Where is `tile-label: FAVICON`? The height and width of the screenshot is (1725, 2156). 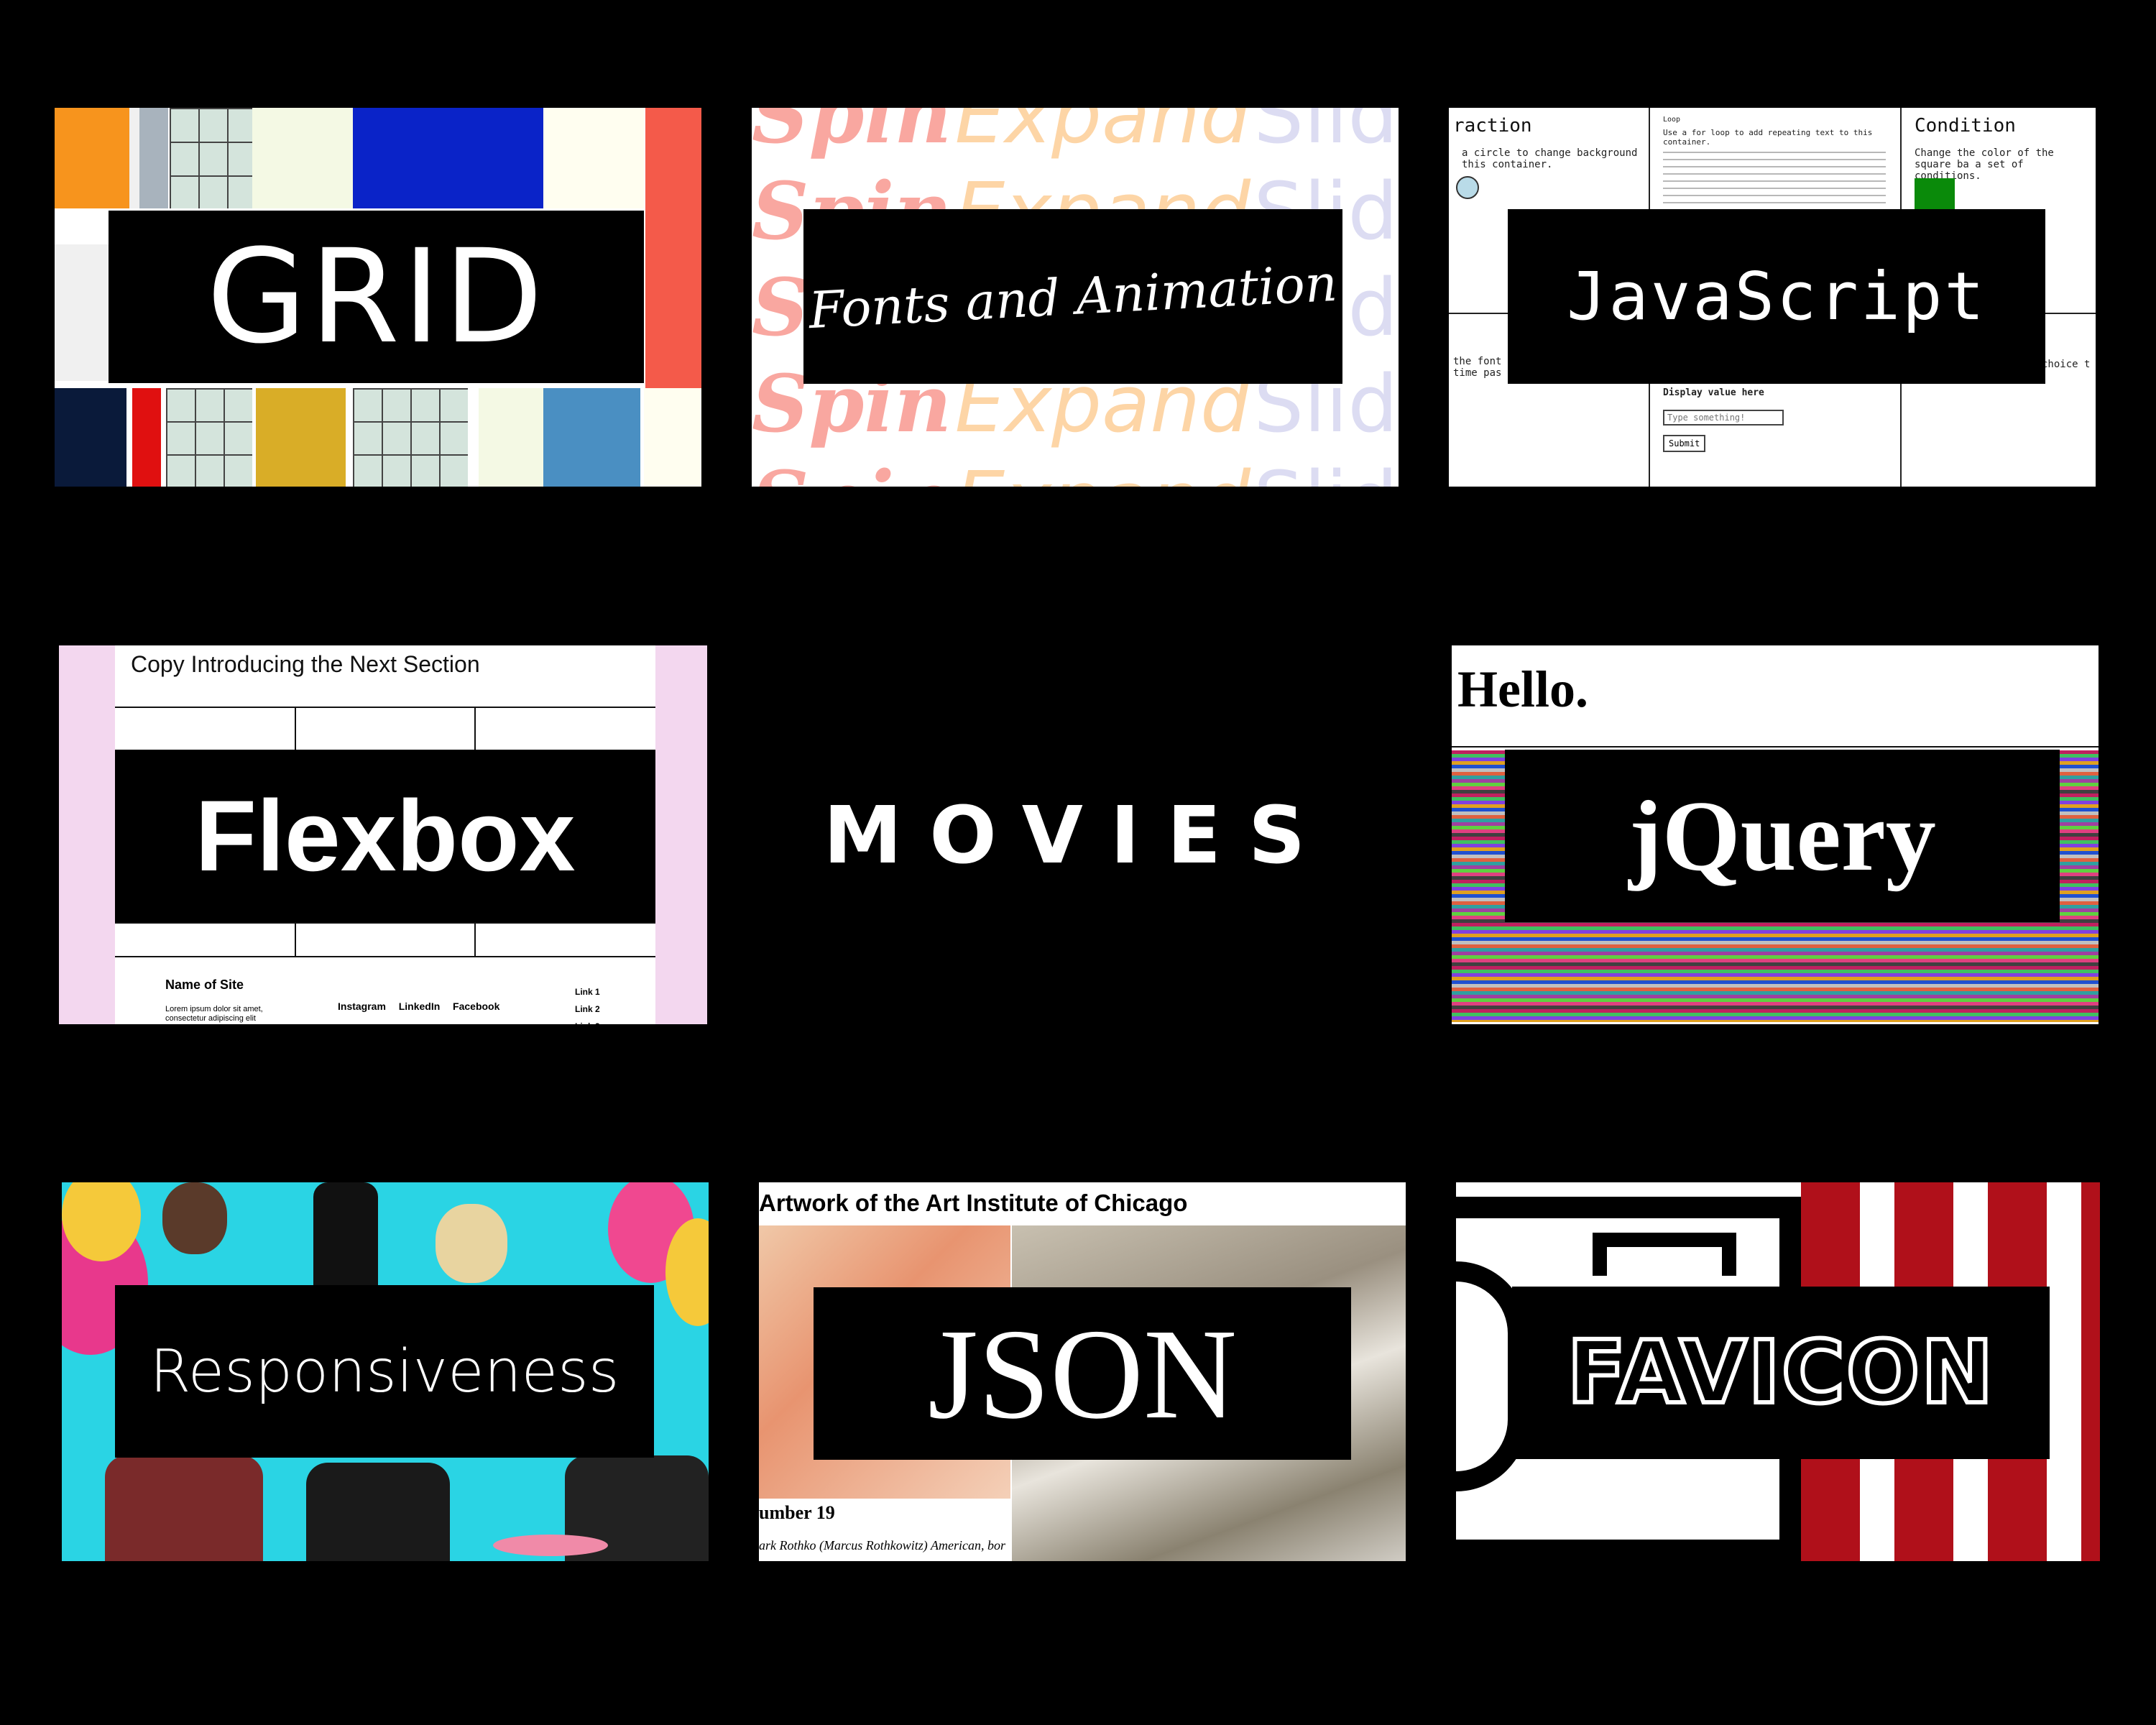 tile-label: FAVICON is located at coordinates (1780, 1373).